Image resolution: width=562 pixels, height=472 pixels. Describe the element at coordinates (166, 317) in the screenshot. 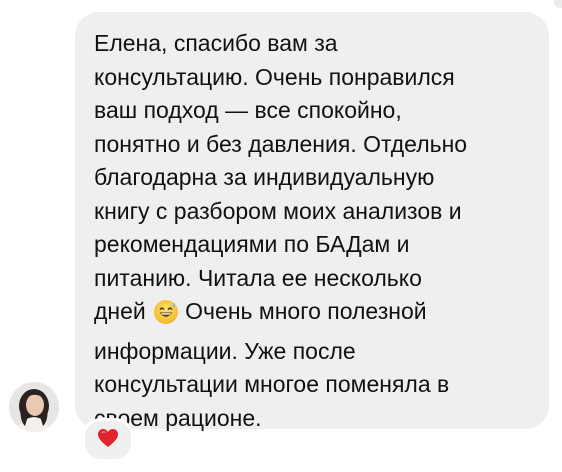

I see `grinning-face-with-sweat-icon` at that location.